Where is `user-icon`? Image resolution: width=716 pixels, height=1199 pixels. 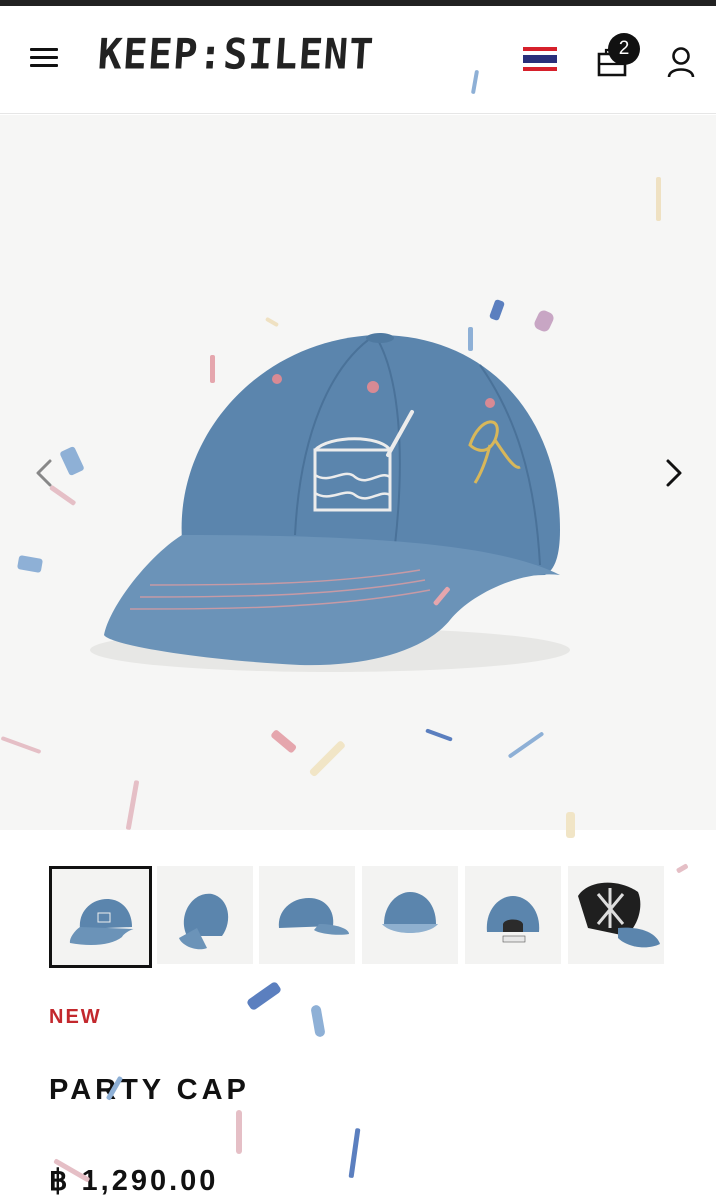 user-icon is located at coordinates (681, 62).